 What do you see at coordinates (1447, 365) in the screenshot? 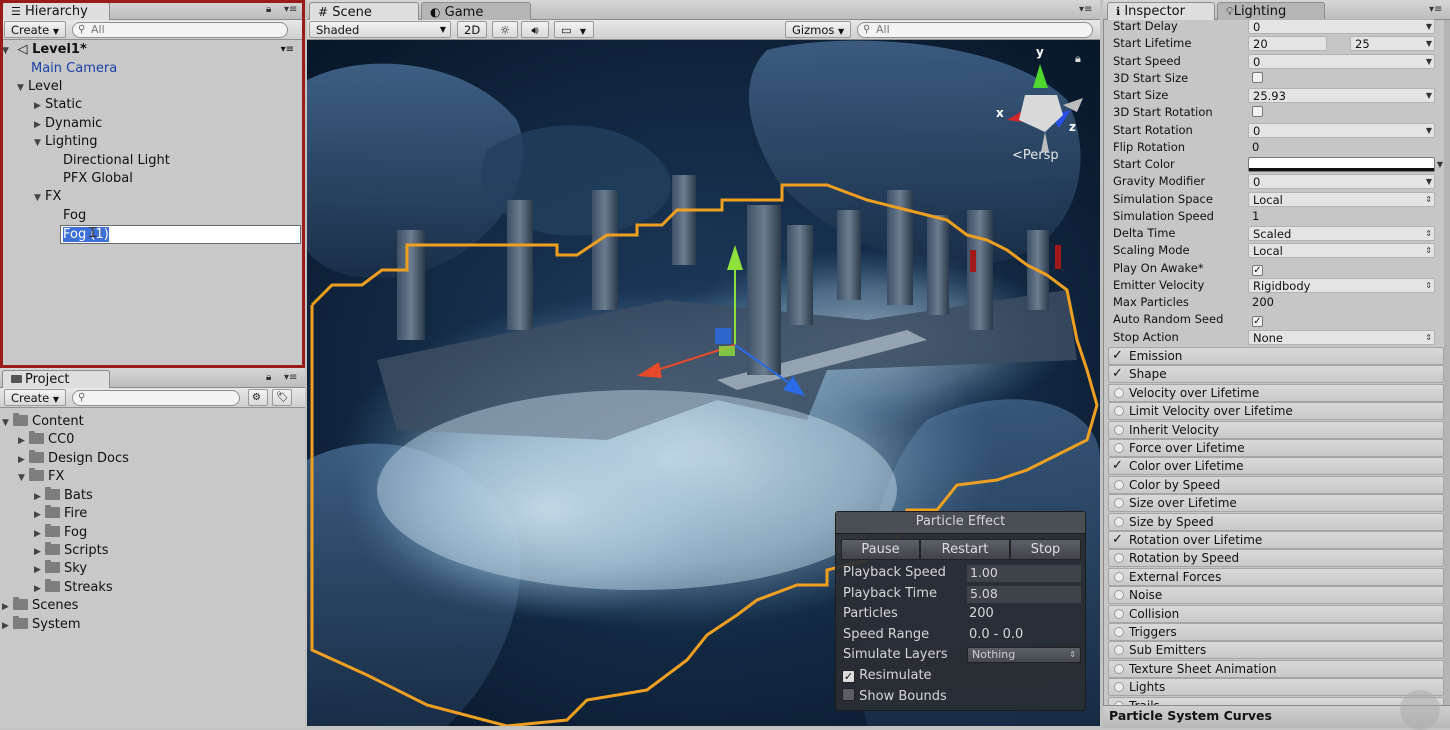
I see `inspector-scrollbar` at bounding box center [1447, 365].